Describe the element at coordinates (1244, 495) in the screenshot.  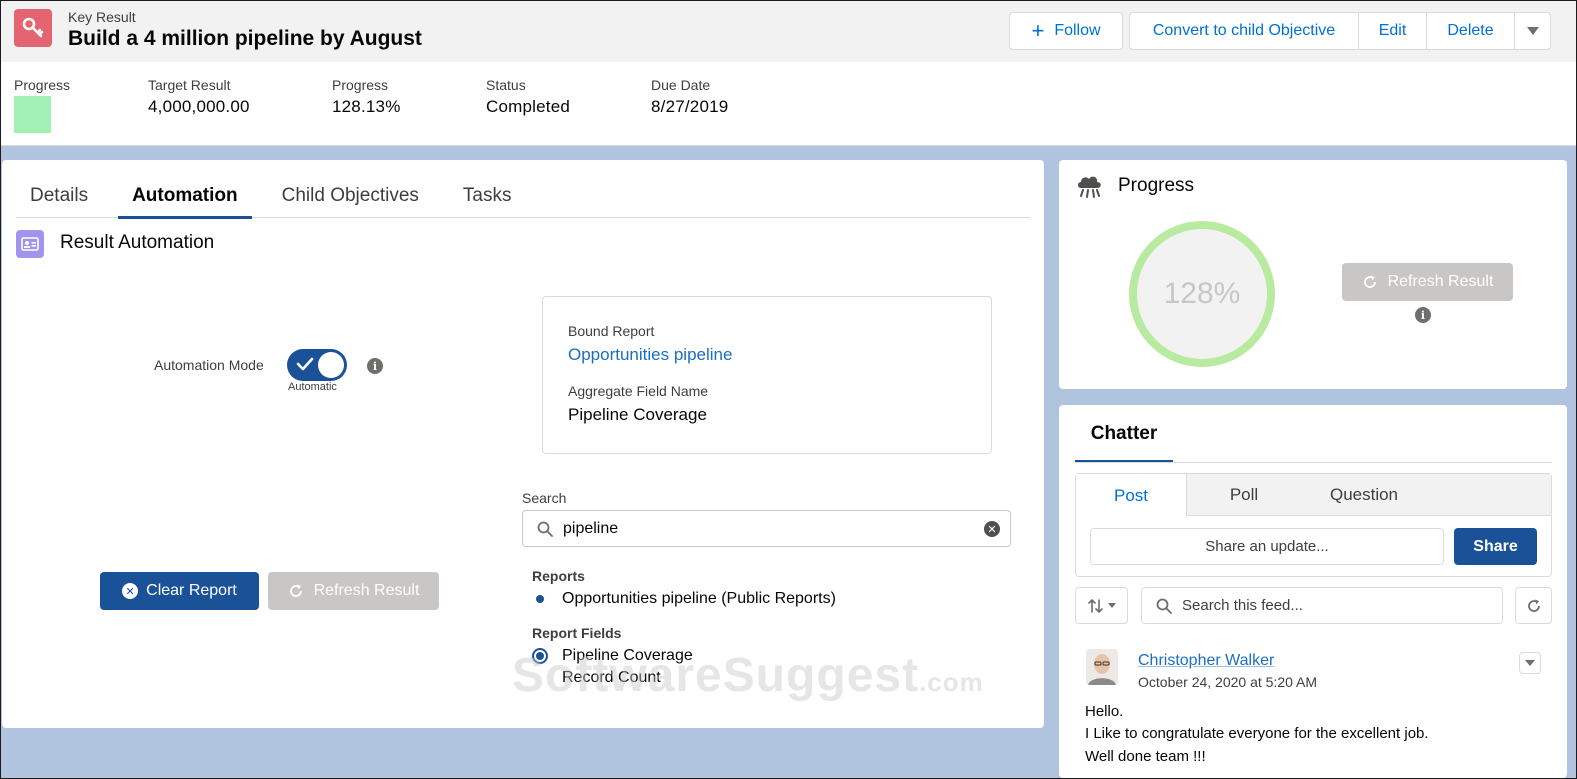
I see `publisher-tab-poll: Poll` at that location.